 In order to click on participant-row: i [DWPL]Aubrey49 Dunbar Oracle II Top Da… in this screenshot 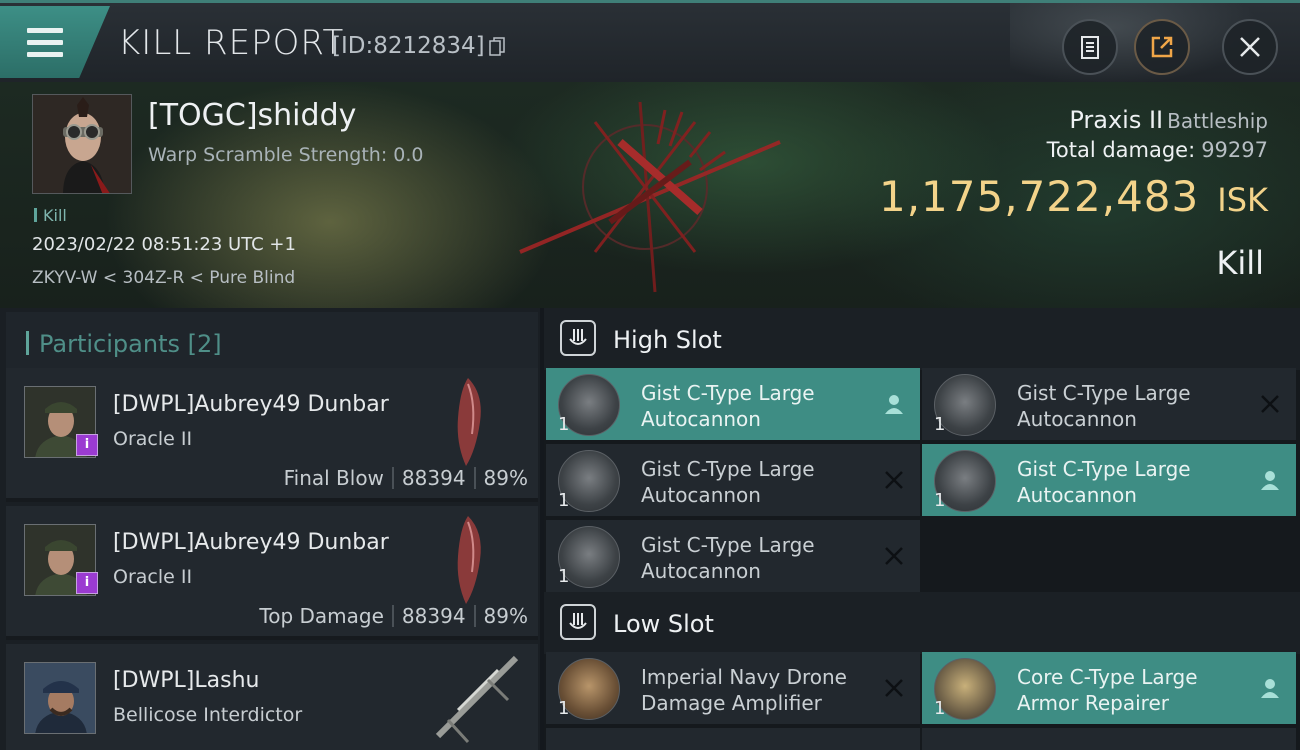, I will do `click(272, 573)`.